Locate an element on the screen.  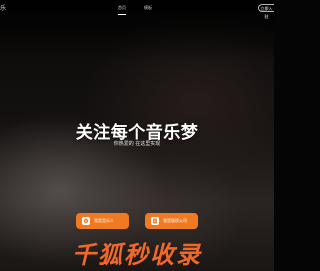
brand-logo-text: 乐 is located at coordinates (3, 7).